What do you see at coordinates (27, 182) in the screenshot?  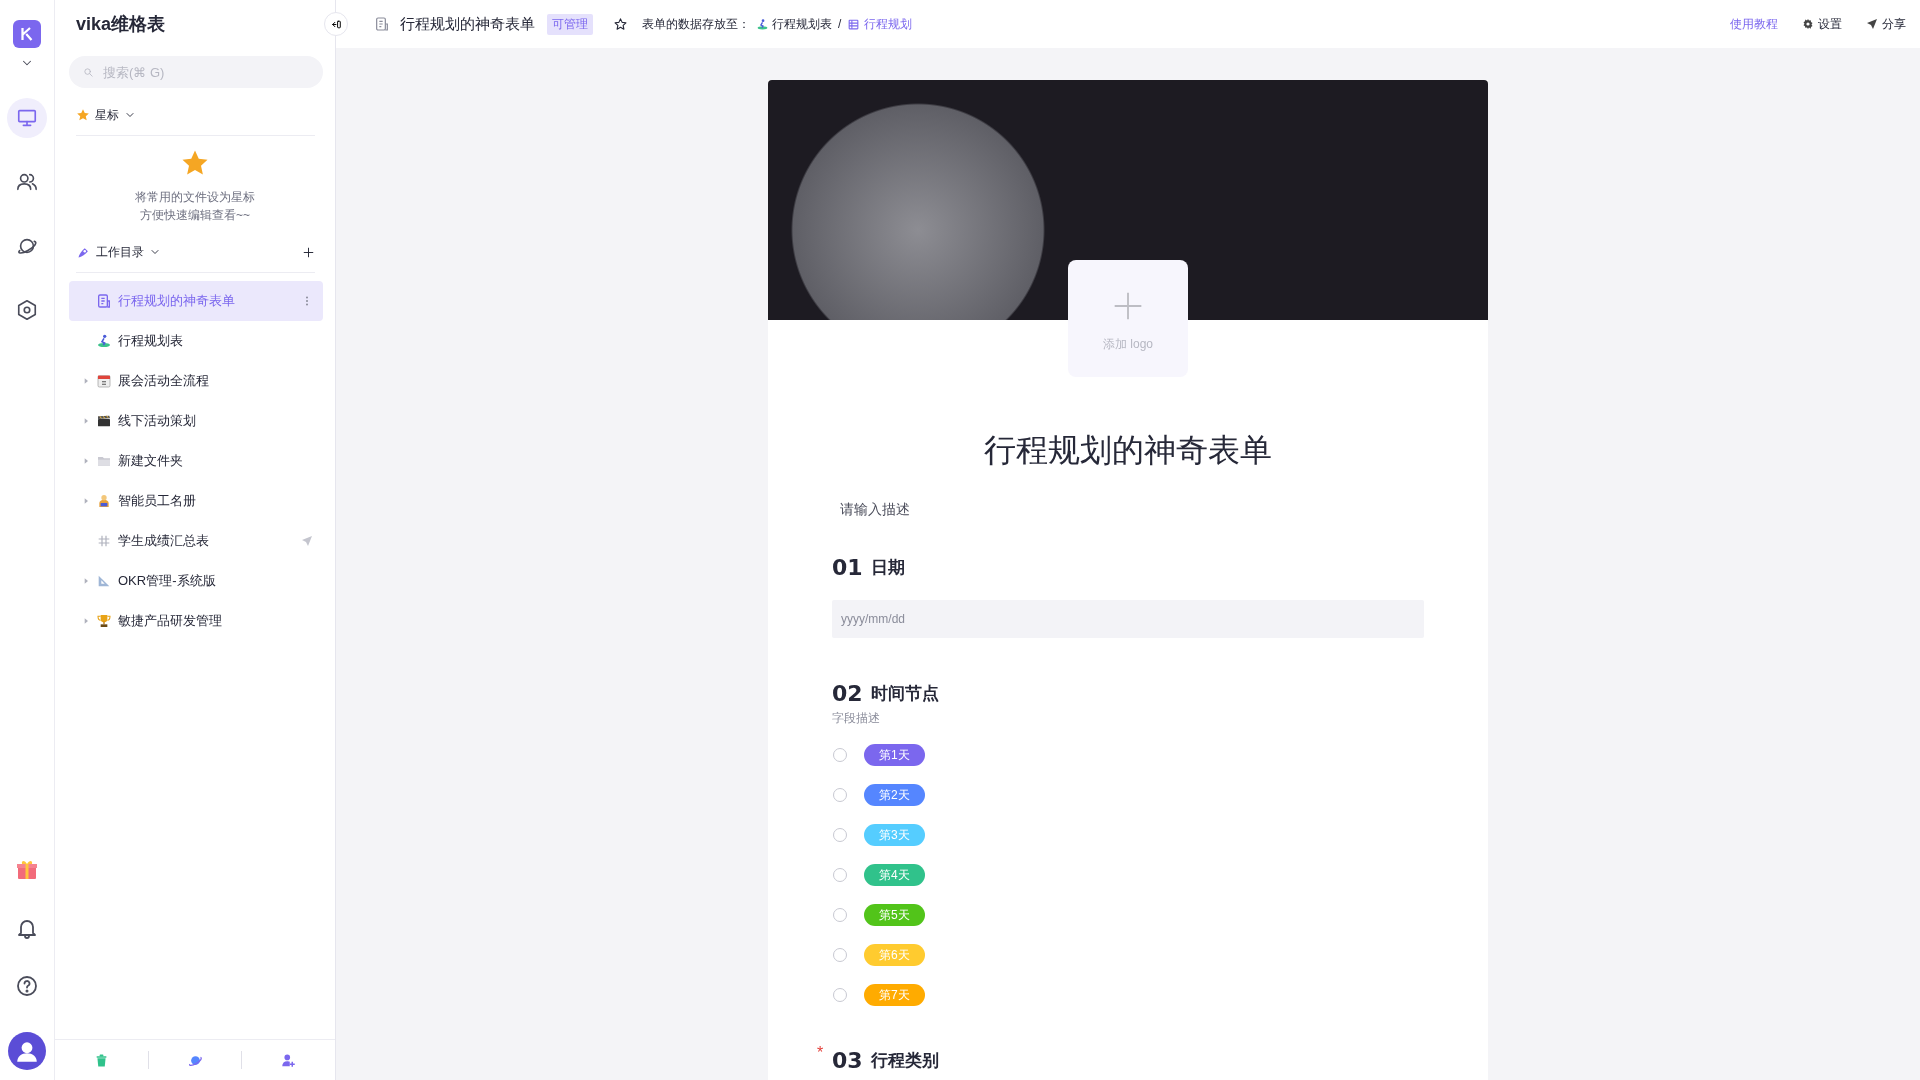 I see `people-icon` at bounding box center [27, 182].